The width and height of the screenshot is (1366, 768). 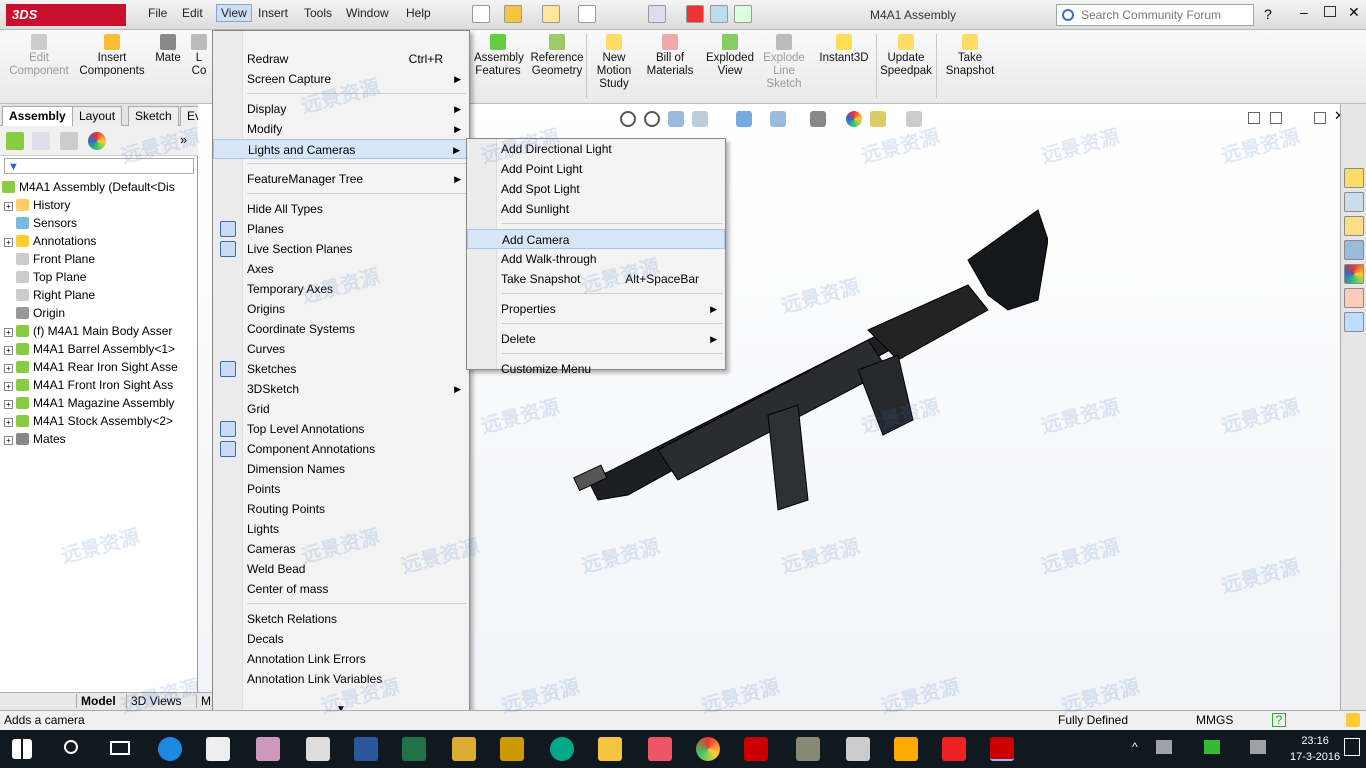 What do you see at coordinates (39, 56) in the screenshot?
I see `cmd-edit-component: Edit Component` at bounding box center [39, 56].